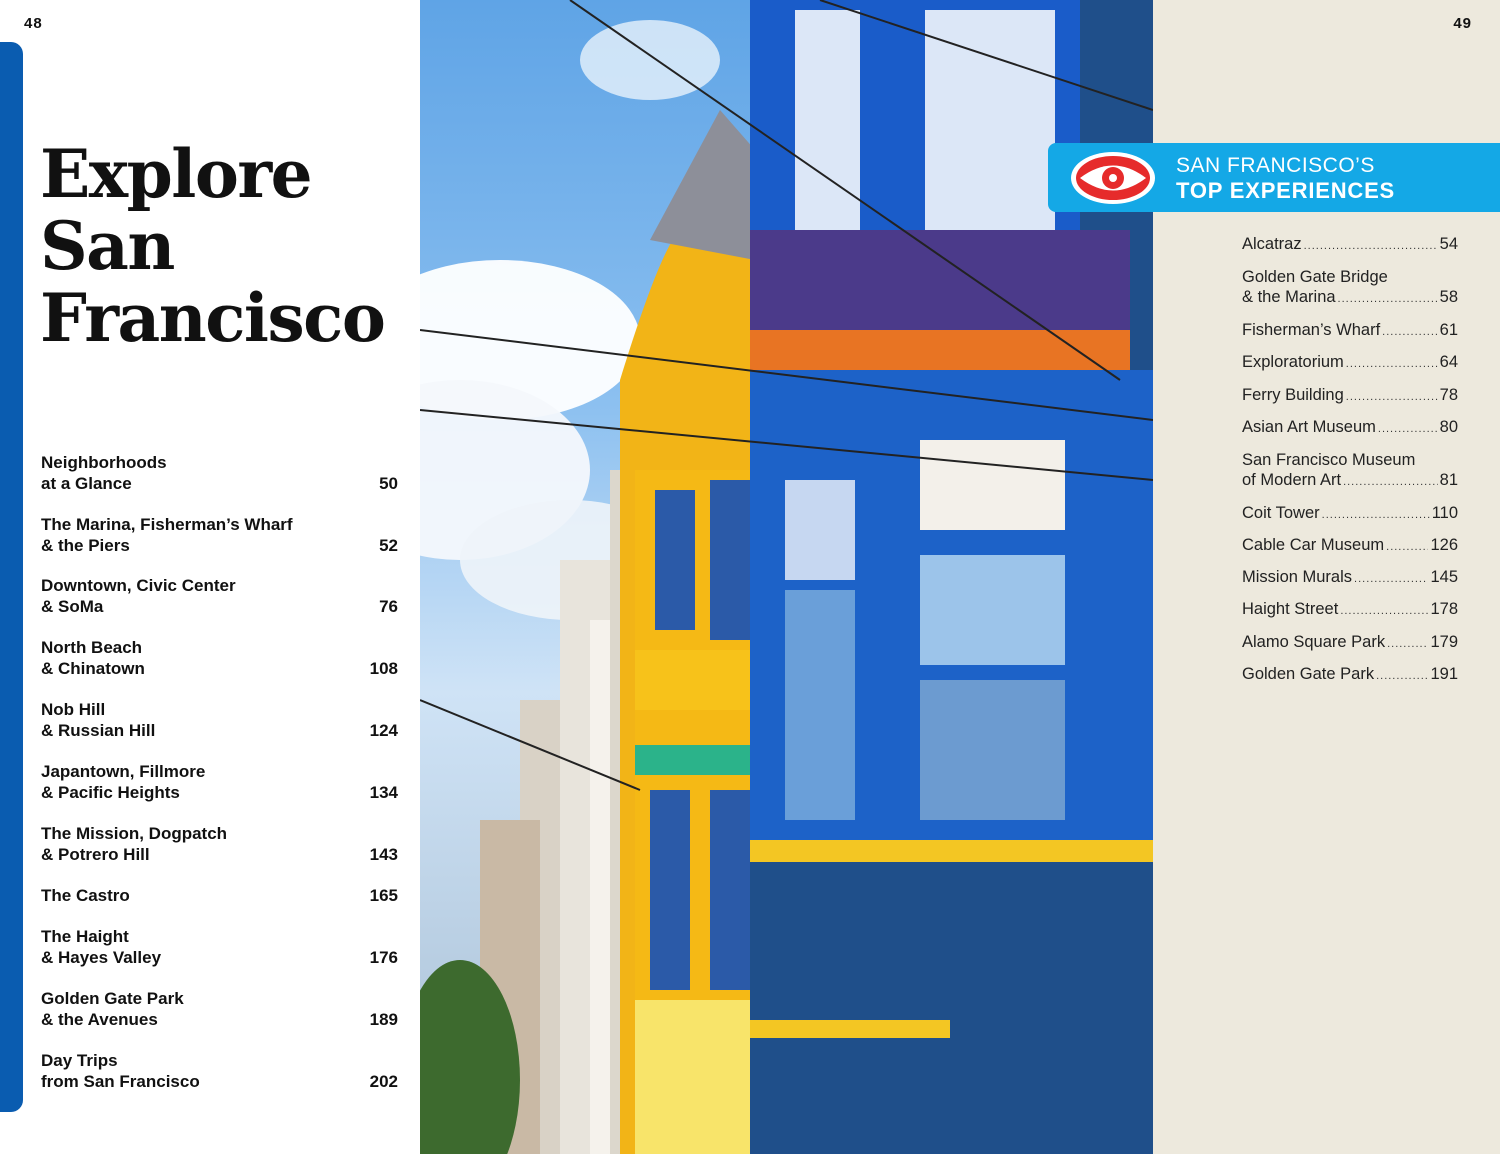  I want to click on toc-item-page: 124, so click(383, 730).